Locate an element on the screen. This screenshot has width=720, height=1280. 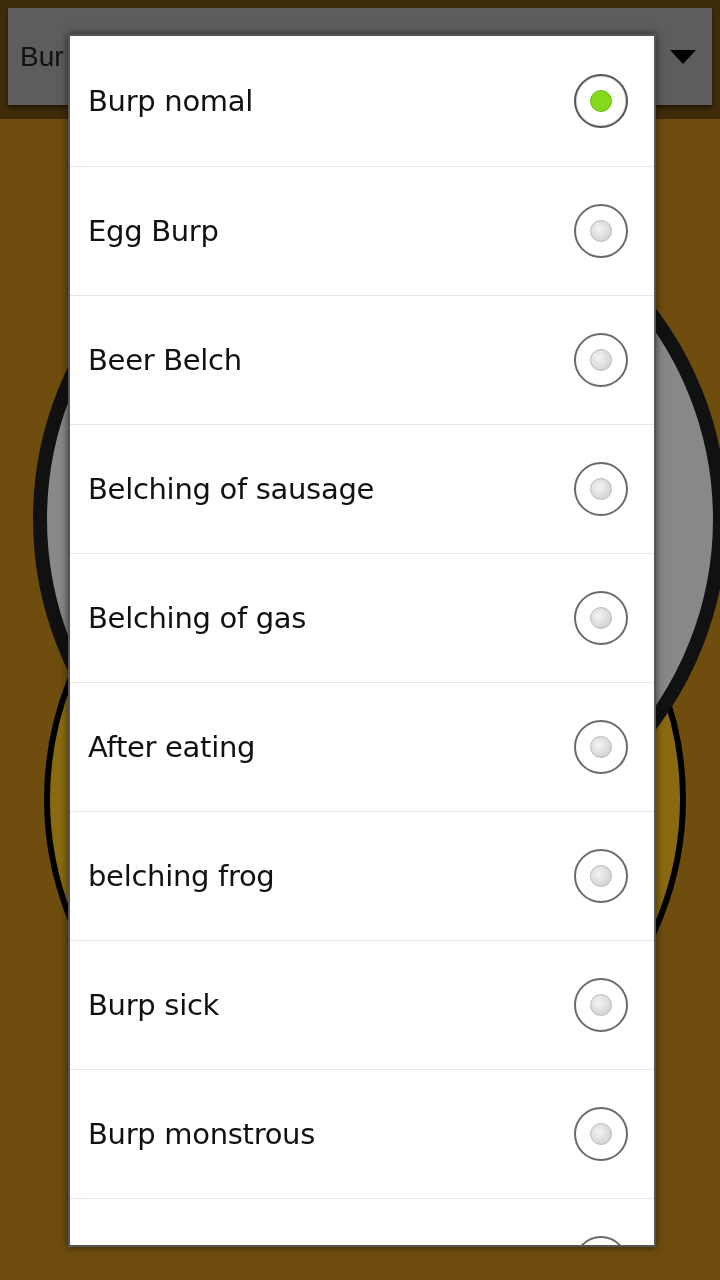
option-label: Egg Burp is located at coordinates (153, 231).